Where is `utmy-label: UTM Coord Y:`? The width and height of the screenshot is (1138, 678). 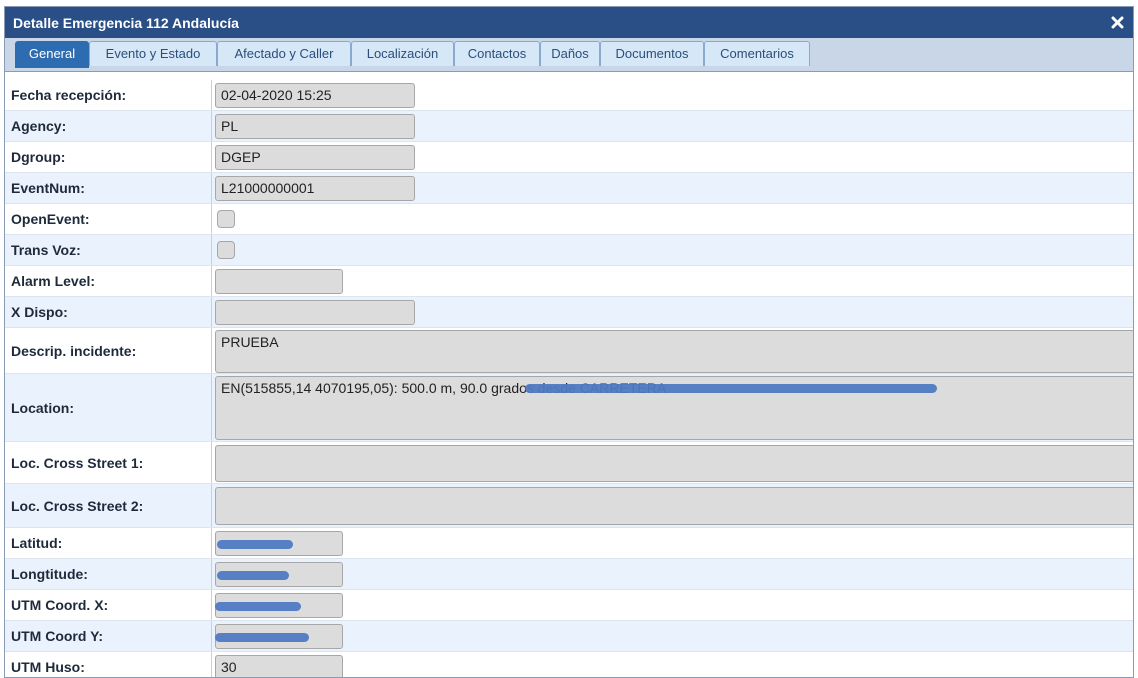
utmy-label: UTM Coord Y: is located at coordinates (57, 636).